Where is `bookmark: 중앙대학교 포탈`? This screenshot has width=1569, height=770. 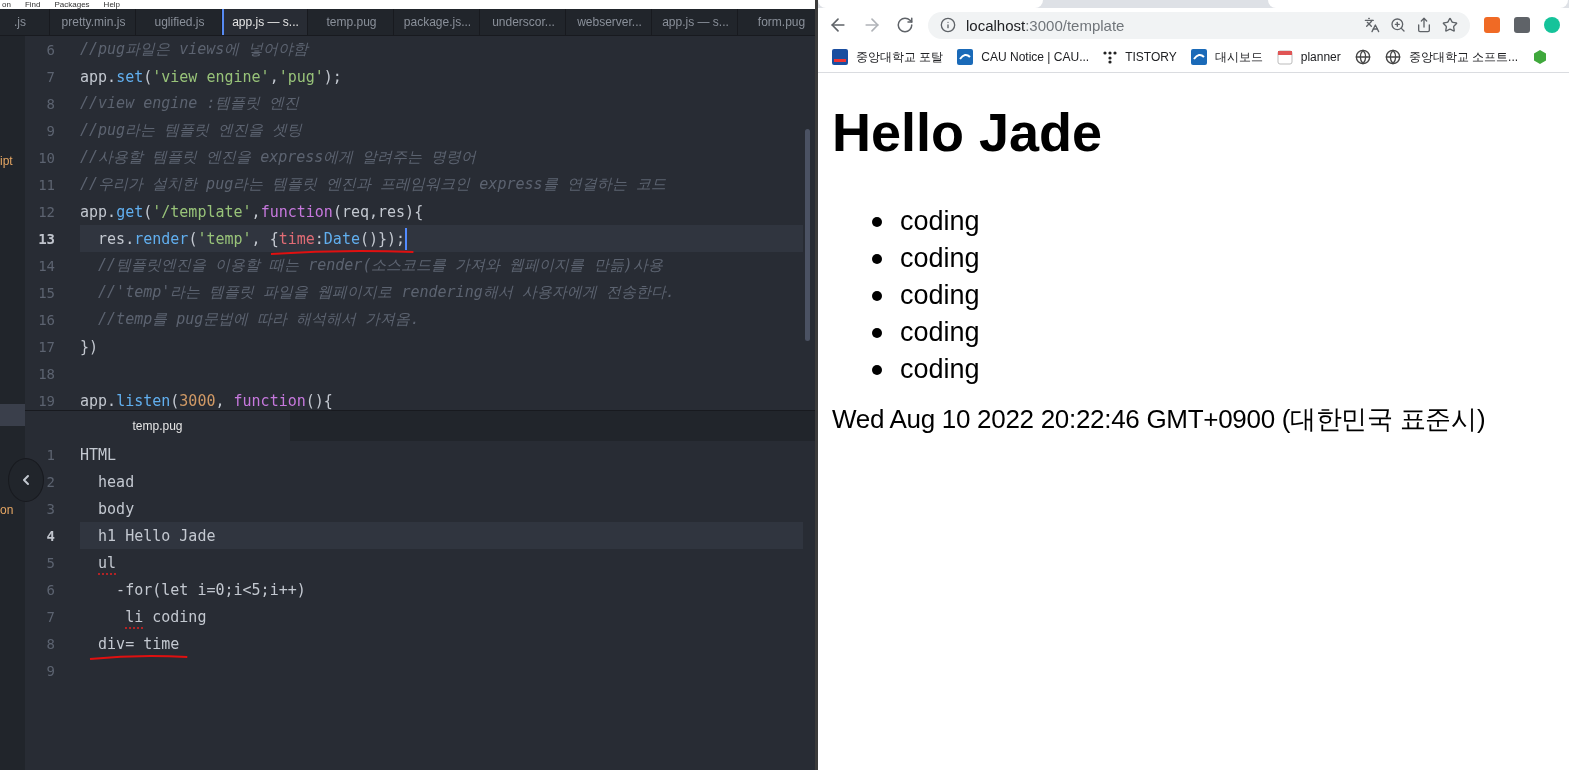
bookmark: 중앙대학교 포탈 is located at coordinates (888, 57).